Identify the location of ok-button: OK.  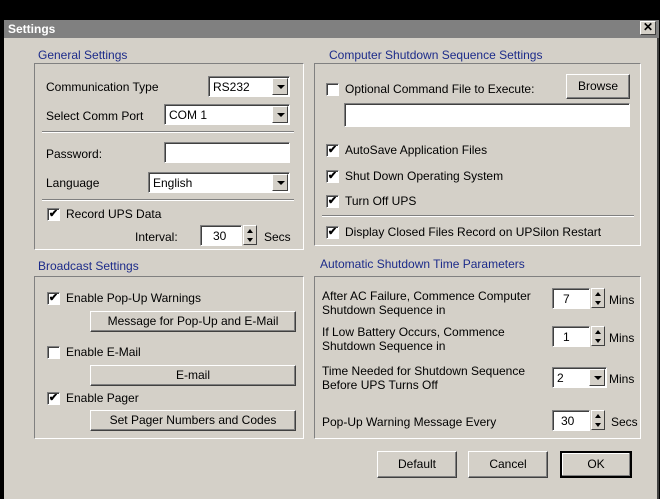
(596, 464).